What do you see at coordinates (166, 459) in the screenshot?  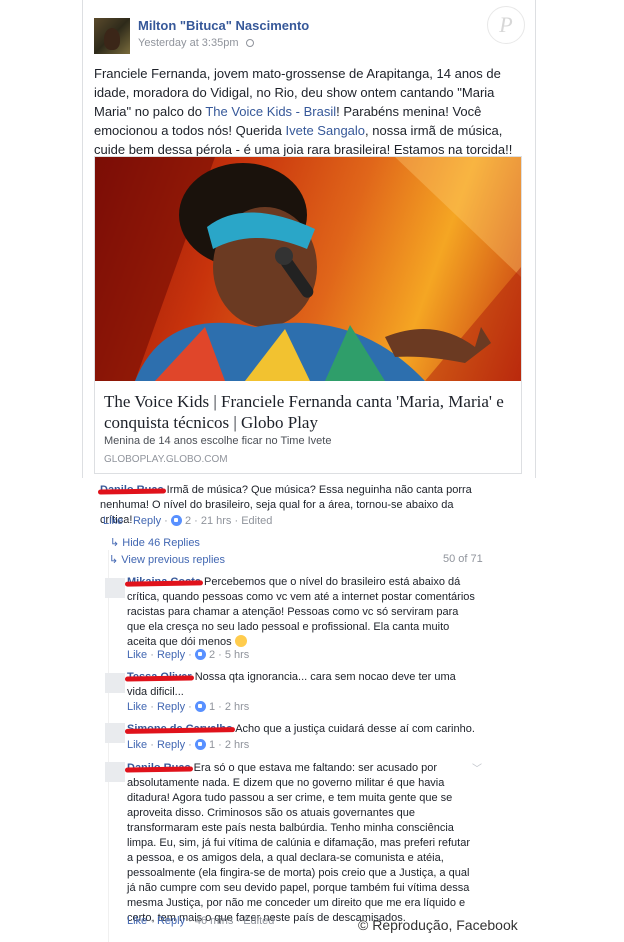 I see `card-domain: GLOBOPLAY.GLOBO.COM` at bounding box center [166, 459].